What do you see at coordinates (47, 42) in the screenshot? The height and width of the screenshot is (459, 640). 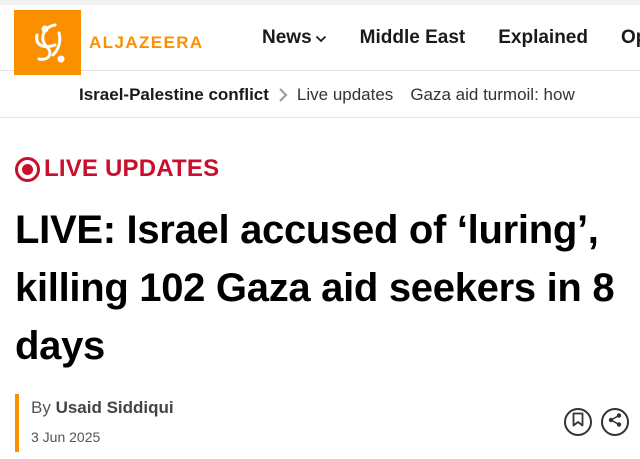 I see `aljazeera-logo-icon` at bounding box center [47, 42].